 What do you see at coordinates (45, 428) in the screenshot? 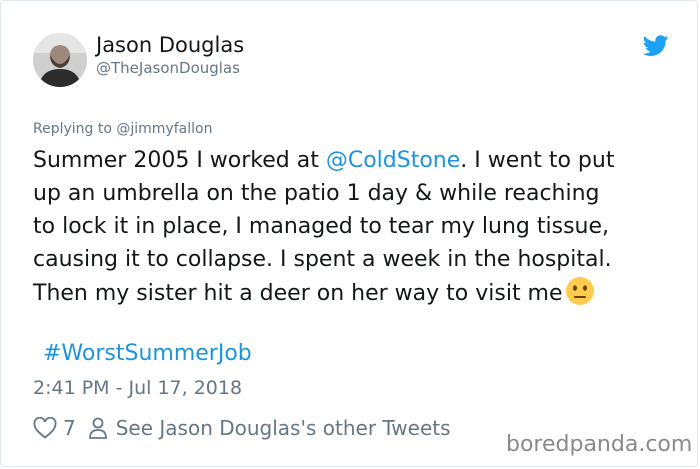
I see `heart-icon` at bounding box center [45, 428].